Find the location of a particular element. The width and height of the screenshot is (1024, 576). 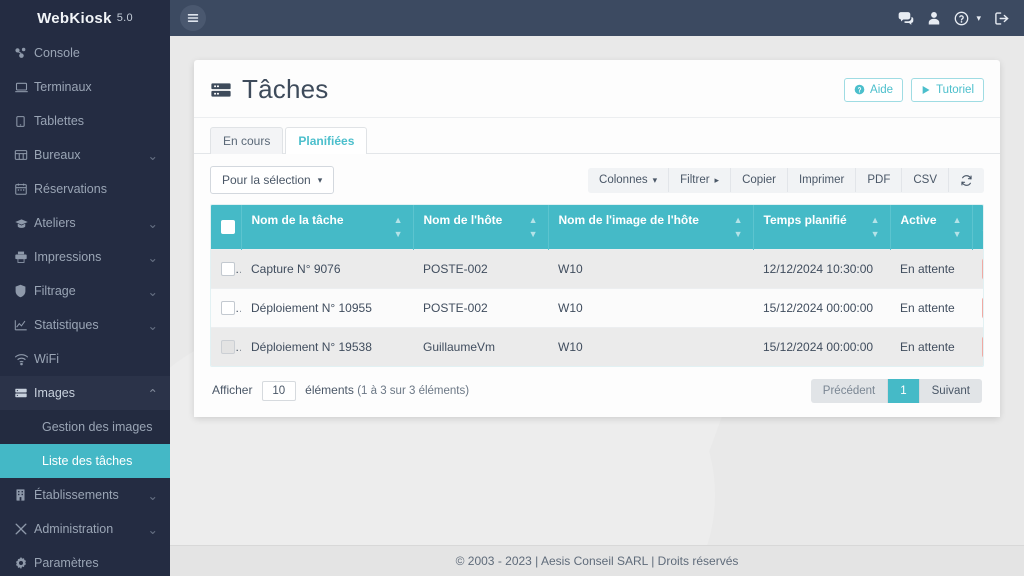

refresh-button is located at coordinates (966, 180).